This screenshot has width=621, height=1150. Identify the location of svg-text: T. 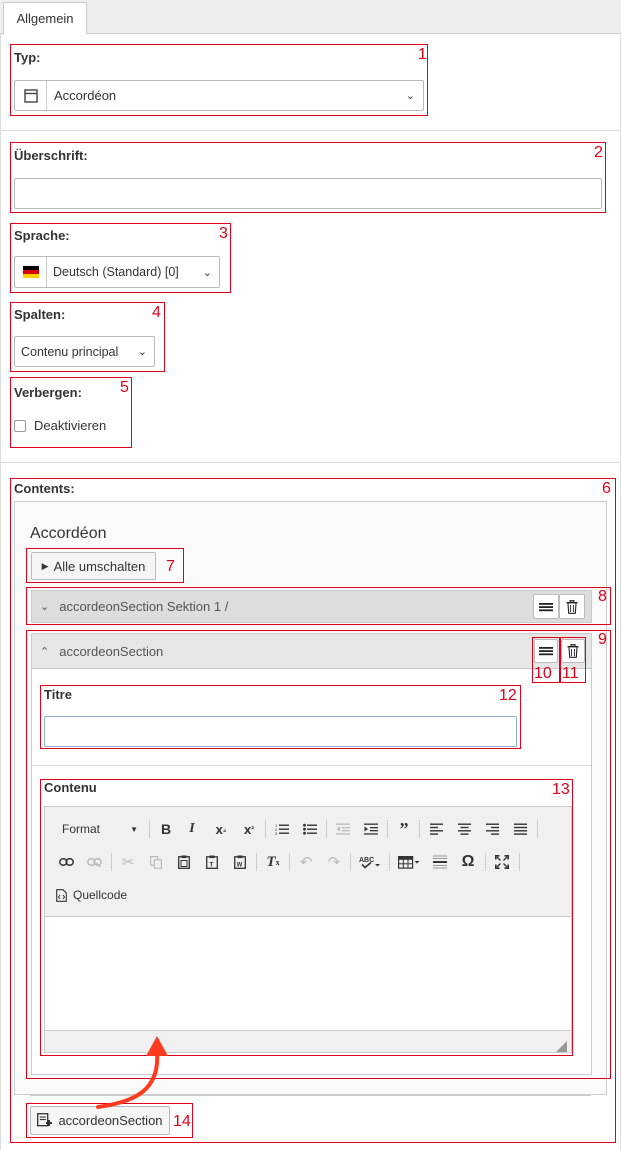
(211, 864).